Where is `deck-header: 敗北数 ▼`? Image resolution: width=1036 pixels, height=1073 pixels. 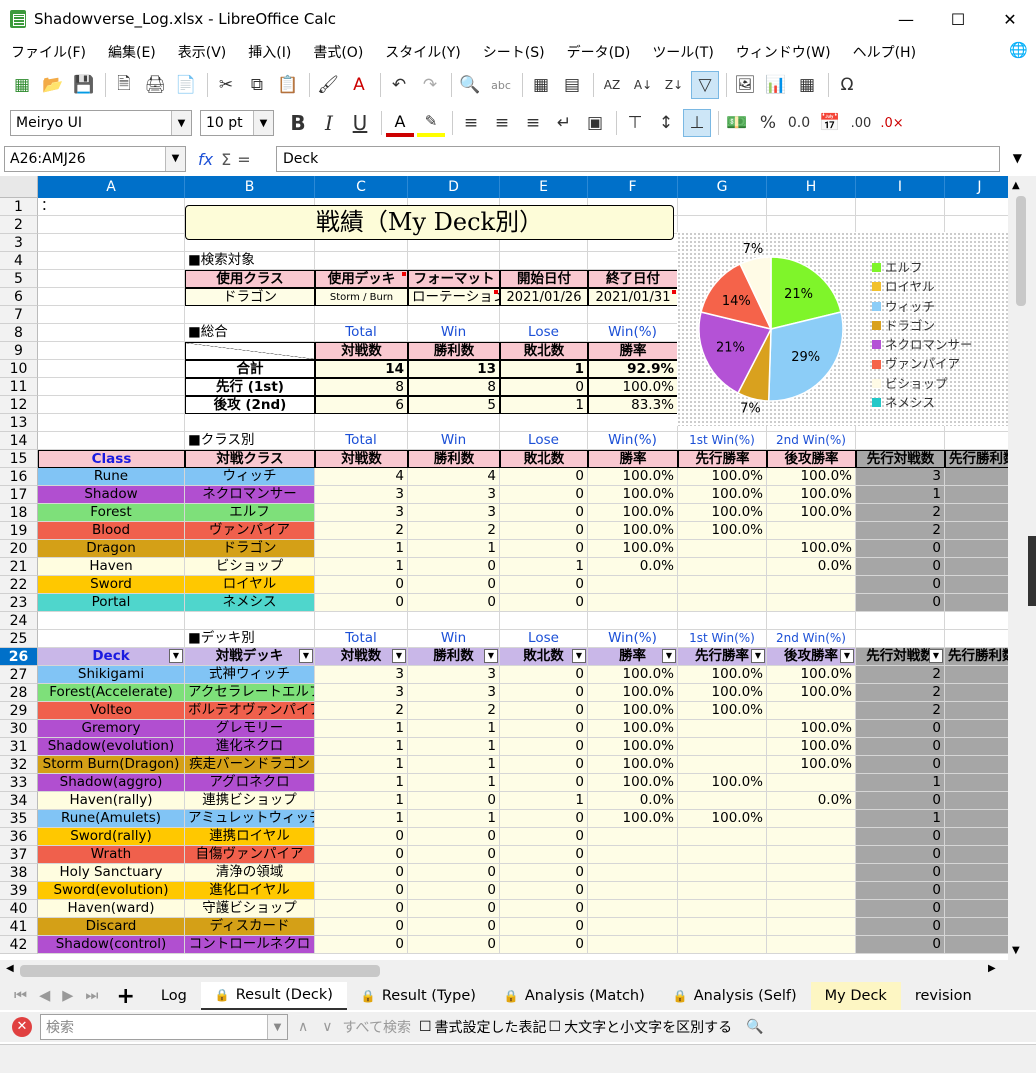 deck-header: 敗北数 ▼ is located at coordinates (544, 657).